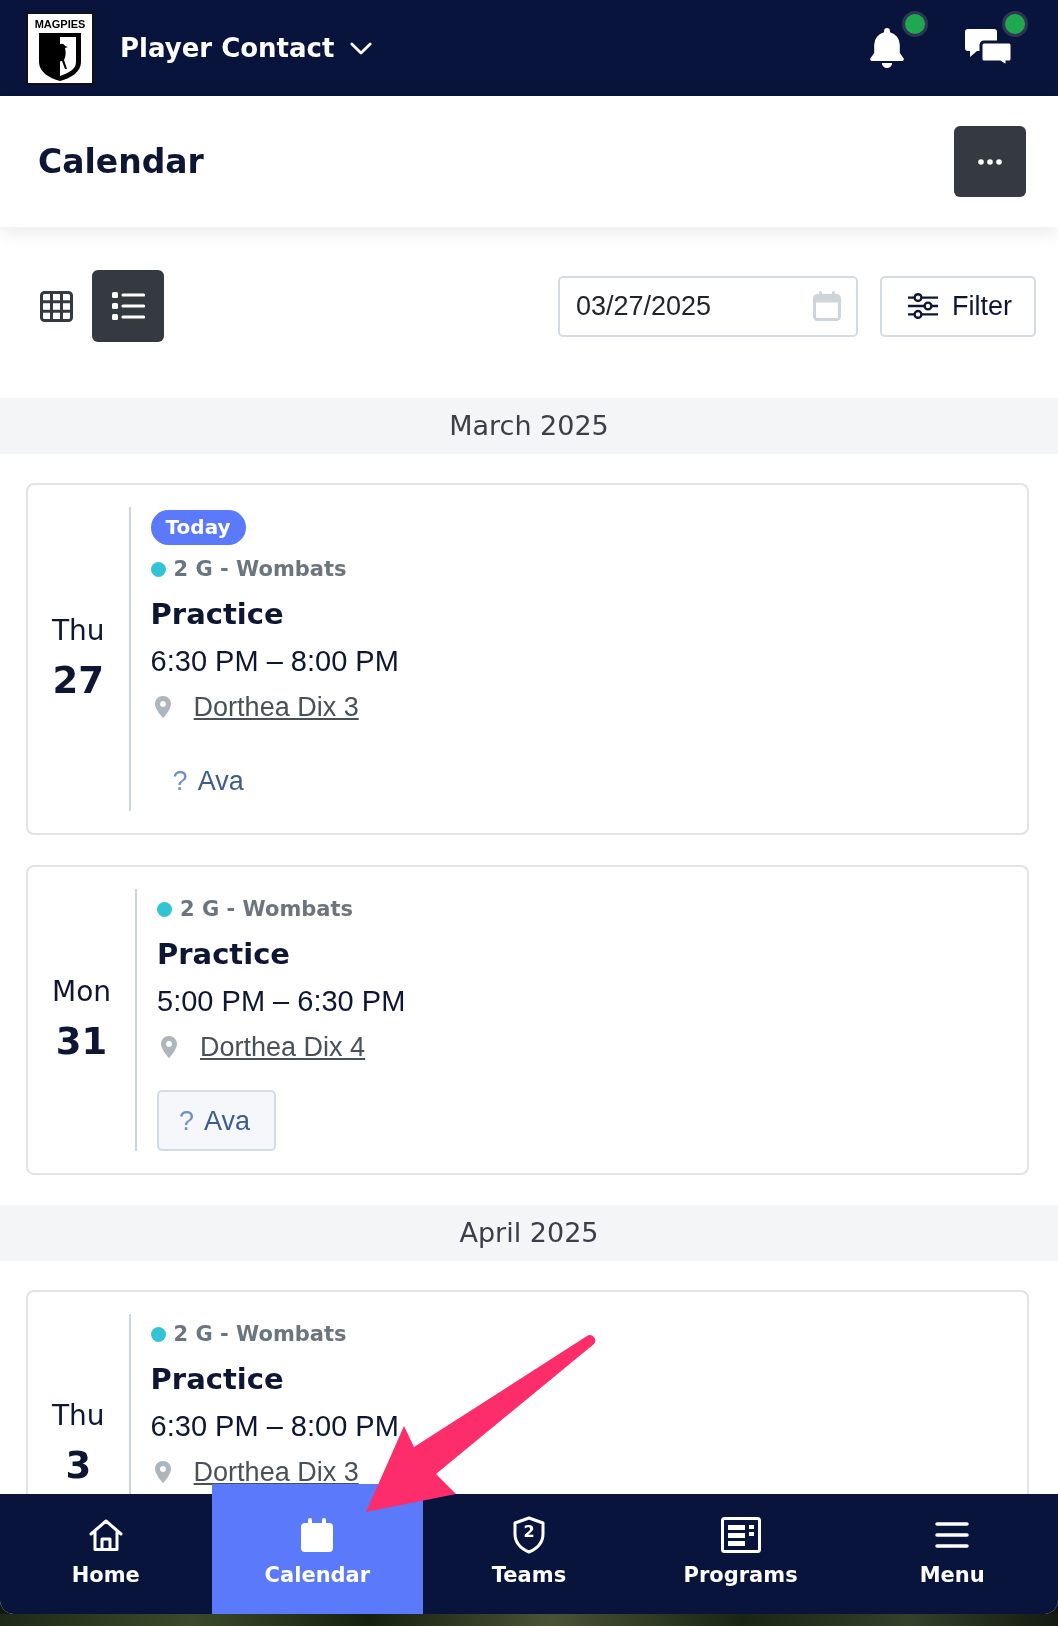  I want to click on context-dropdown: Player Contact, so click(246, 48).